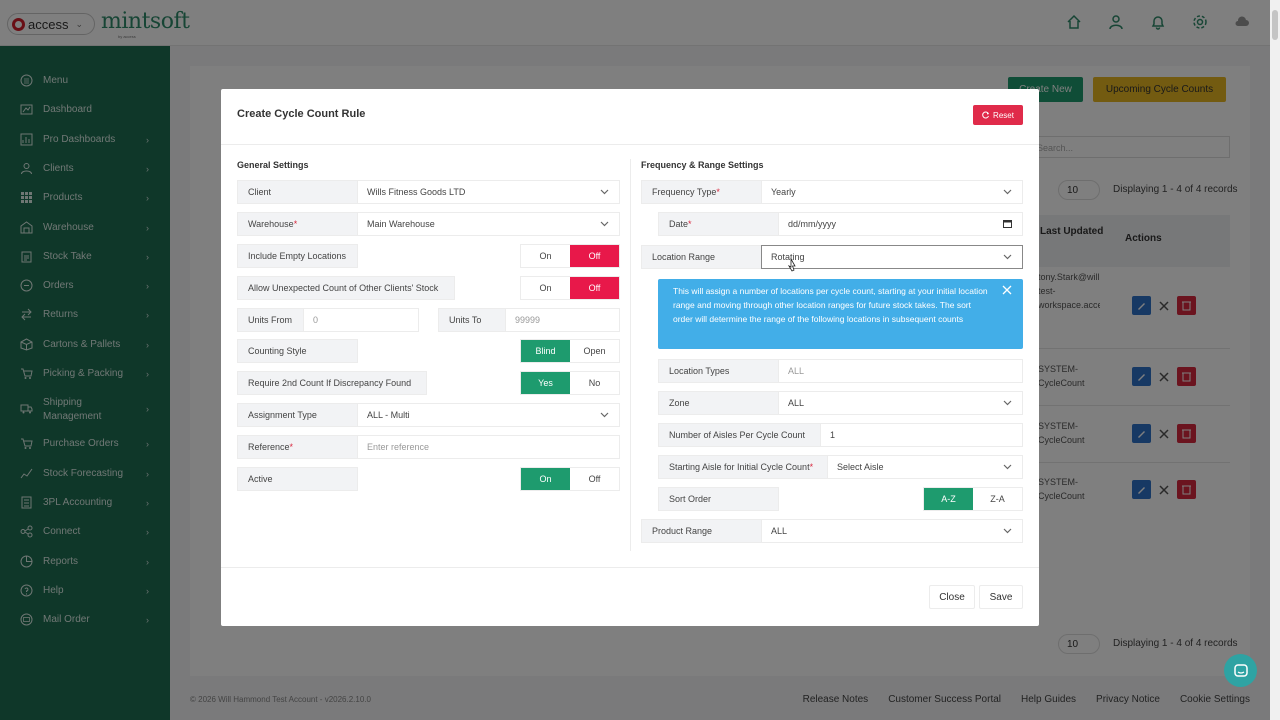 The width and height of the screenshot is (1280, 720). I want to click on units-to-input: 99999, so click(562, 320).